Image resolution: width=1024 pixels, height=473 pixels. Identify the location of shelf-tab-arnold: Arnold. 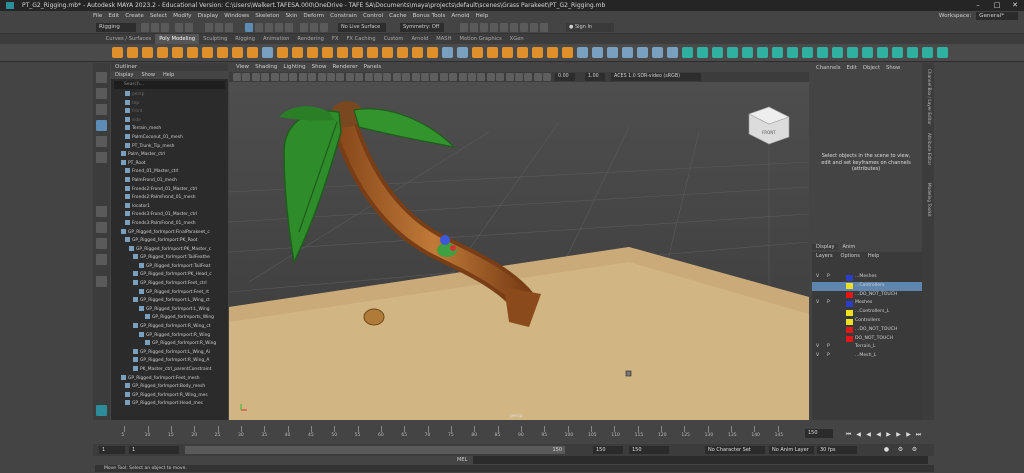
(419, 39).